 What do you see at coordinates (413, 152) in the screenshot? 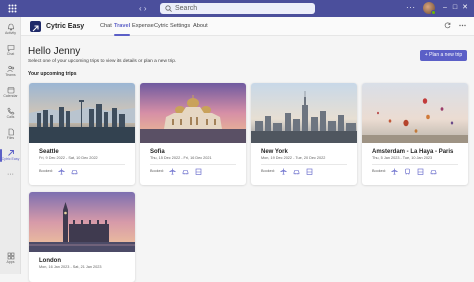
I see `trip-city: Amsterdam - La Haya - Paris` at bounding box center [413, 152].